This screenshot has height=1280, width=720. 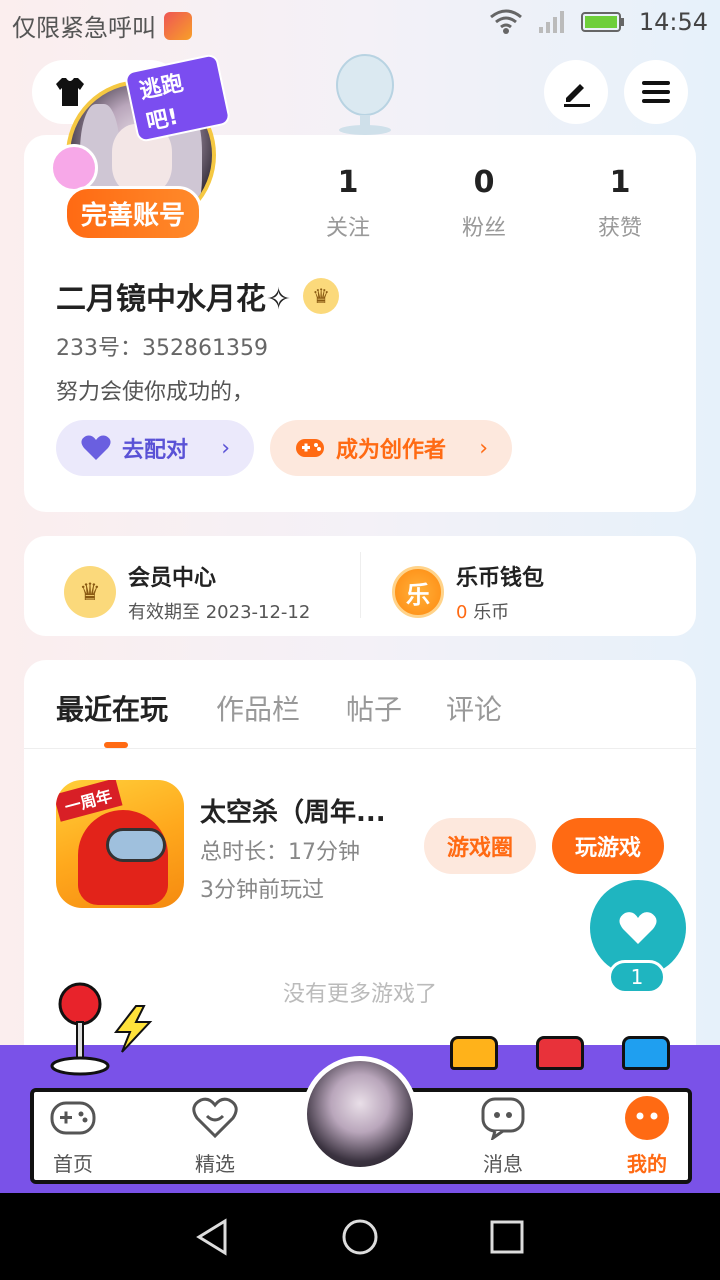 I want to click on system-navigation-bar, so click(x=360, y=1236).